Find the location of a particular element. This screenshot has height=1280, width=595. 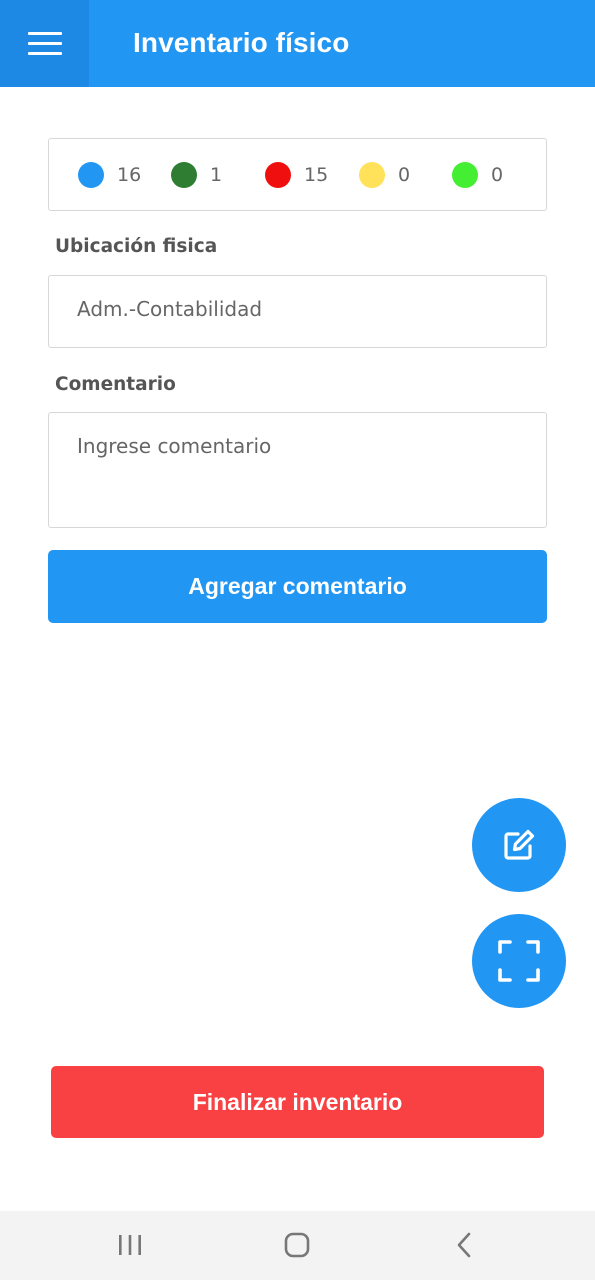

red-status-dot is located at coordinates (278, 175).